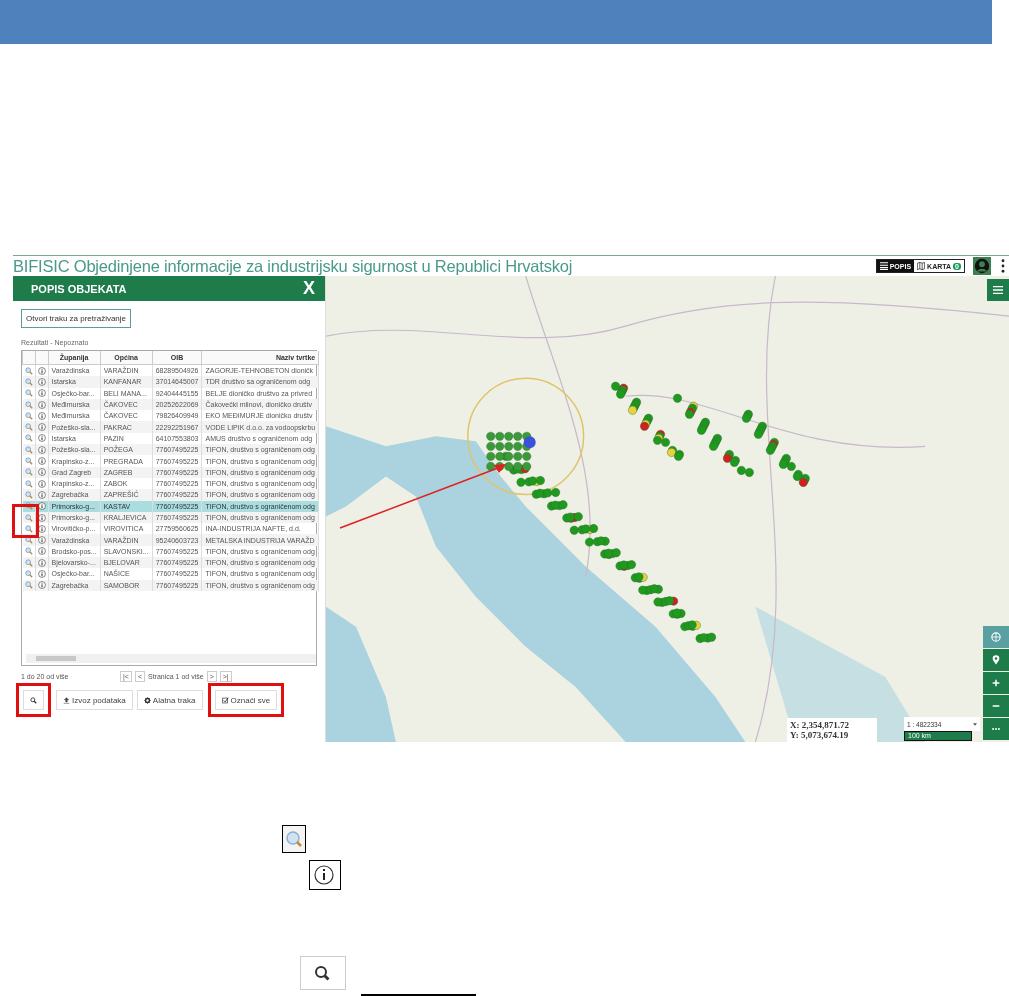 The height and width of the screenshot is (996, 1009). What do you see at coordinates (147, 700) in the screenshot?
I see `gear-icon` at bounding box center [147, 700].